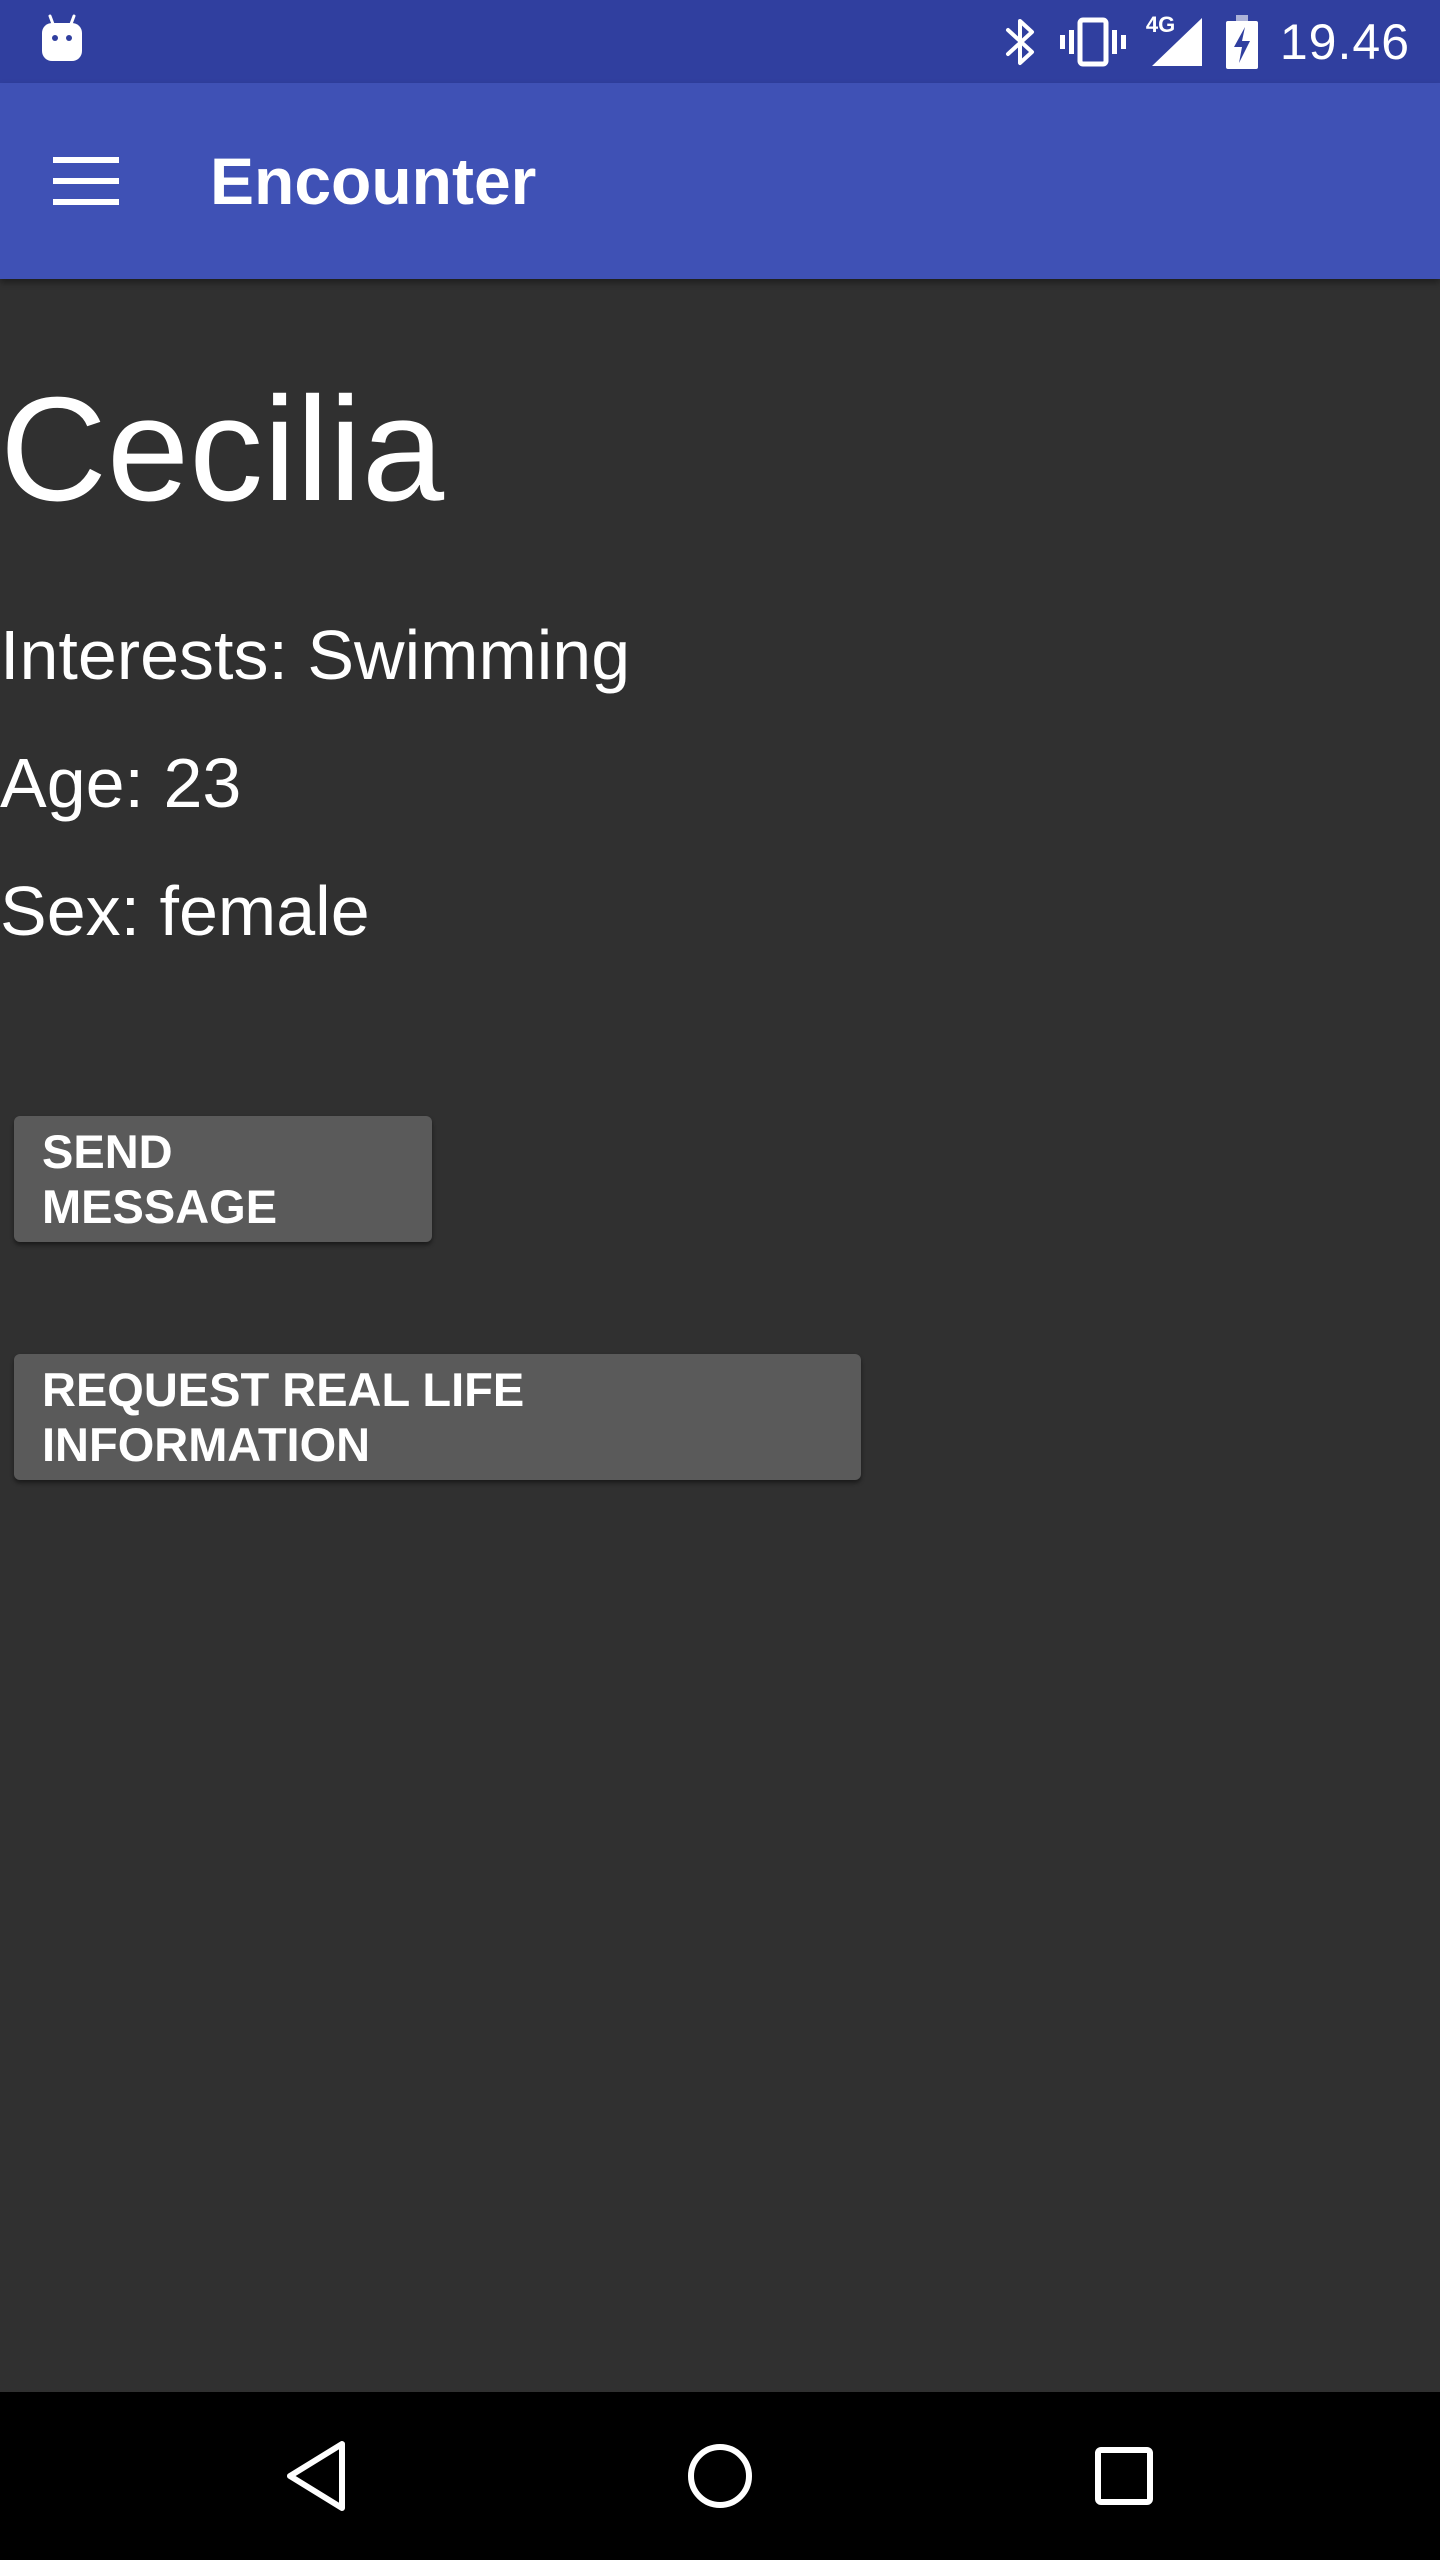  What do you see at coordinates (437, 1417) in the screenshot?
I see `request-real-life-information-button: REQUEST REAL LIFE INFORMATION` at bounding box center [437, 1417].